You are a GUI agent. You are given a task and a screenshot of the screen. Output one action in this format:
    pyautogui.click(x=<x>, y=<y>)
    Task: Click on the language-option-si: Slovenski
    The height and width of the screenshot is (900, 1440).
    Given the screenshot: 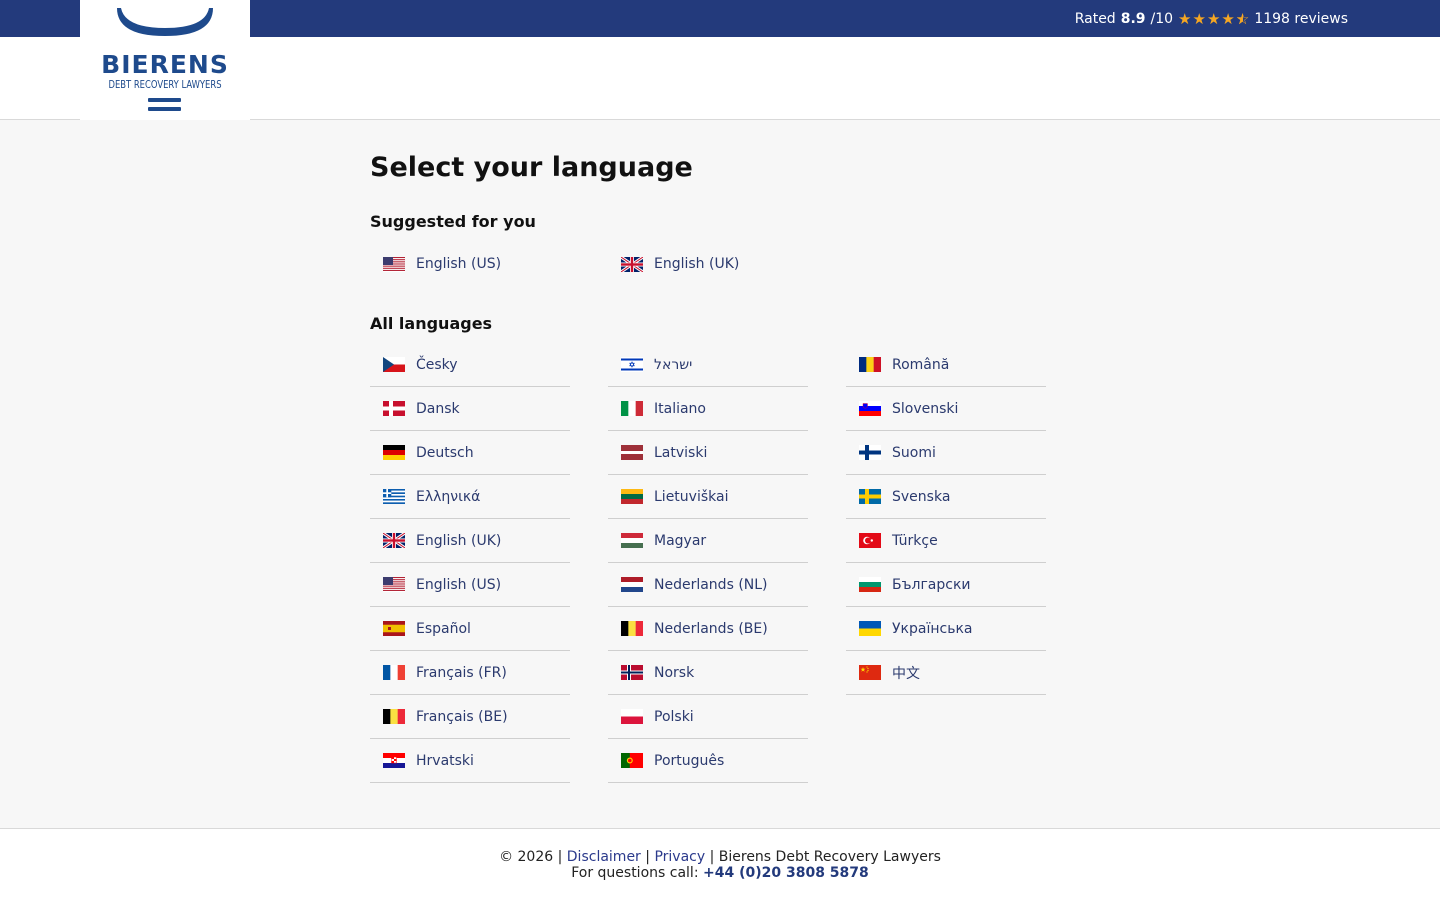 What is the action you would take?
    pyautogui.click(x=946, y=409)
    